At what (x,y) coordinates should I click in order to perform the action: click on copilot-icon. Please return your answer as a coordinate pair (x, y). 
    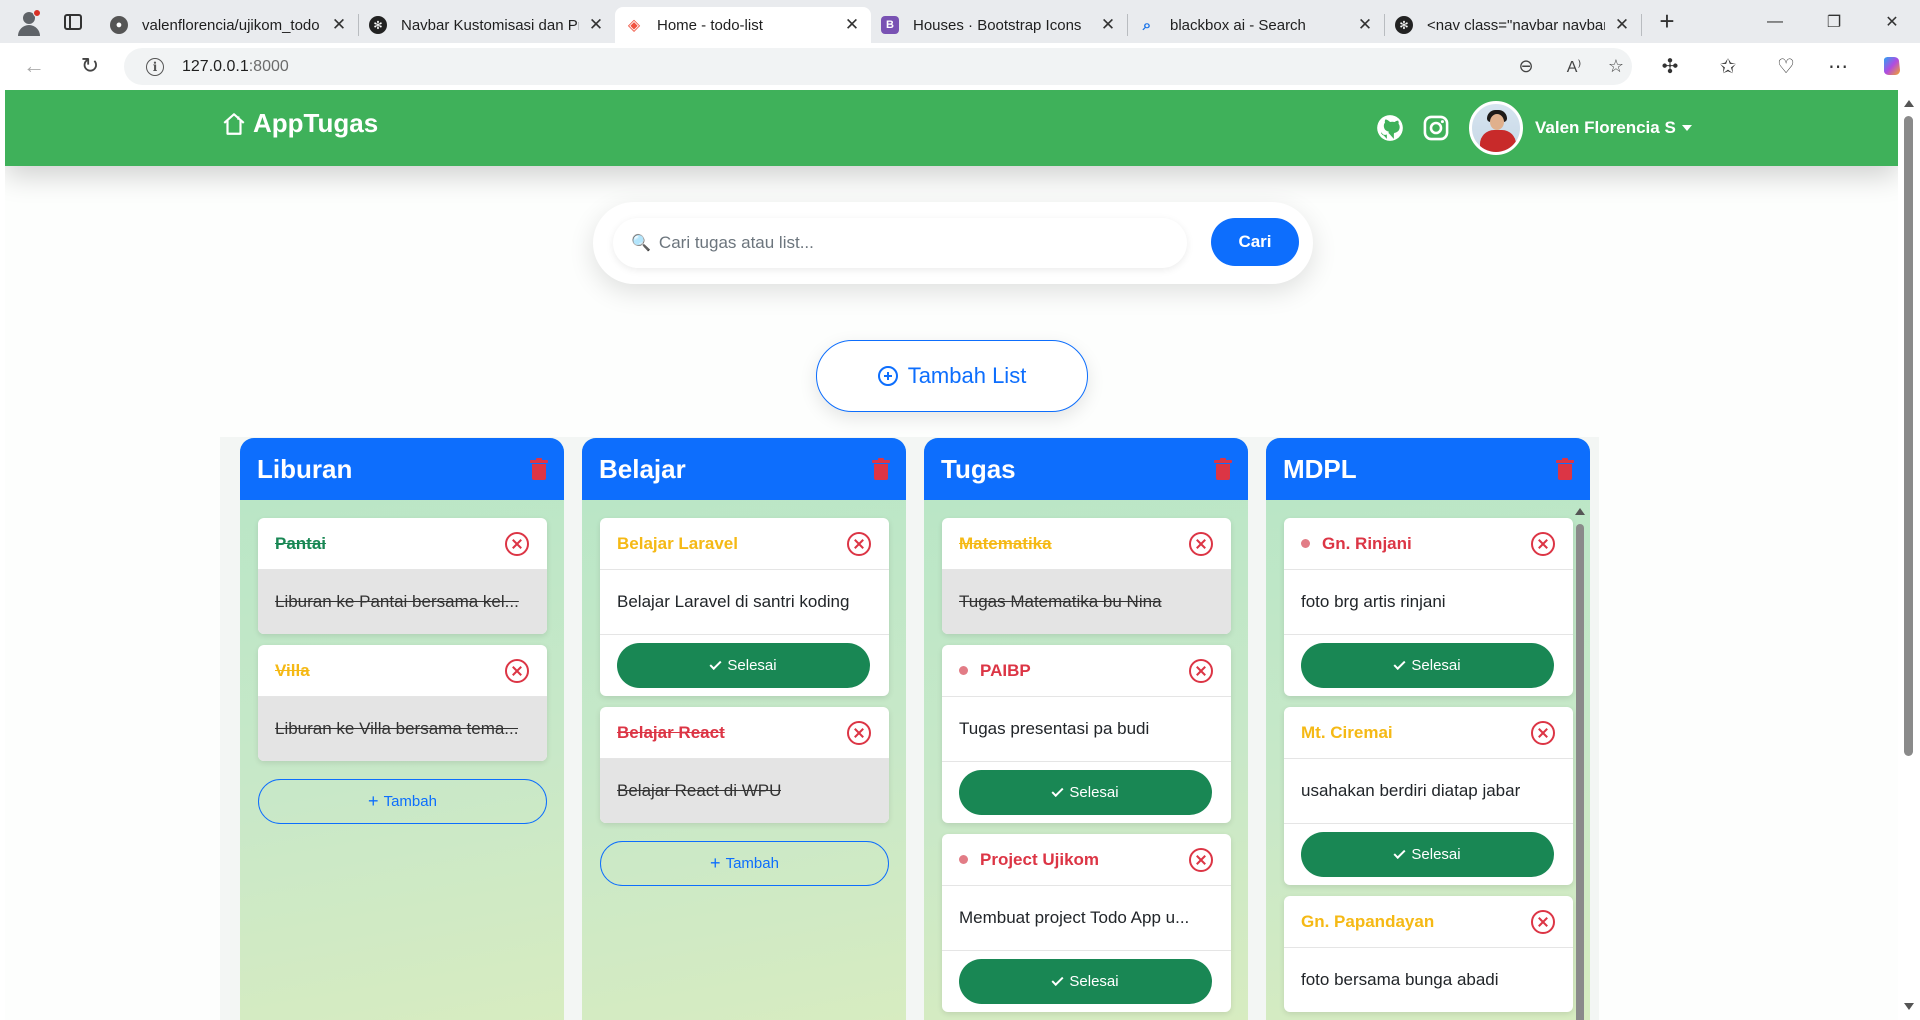
    Looking at the image, I should click on (1892, 66).